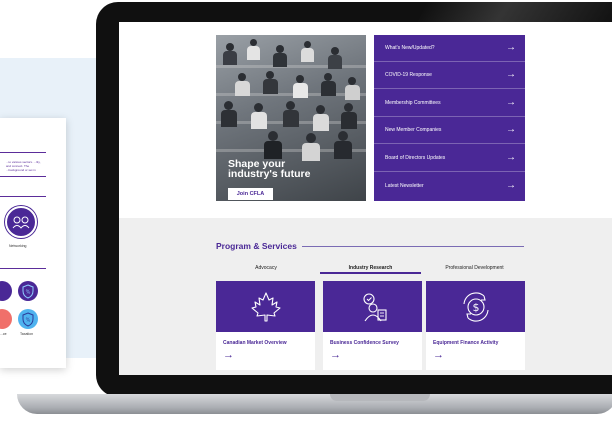 The height and width of the screenshot is (425, 612). Describe the element at coordinates (18, 246) in the screenshot. I see `networking-label: Networking` at that location.